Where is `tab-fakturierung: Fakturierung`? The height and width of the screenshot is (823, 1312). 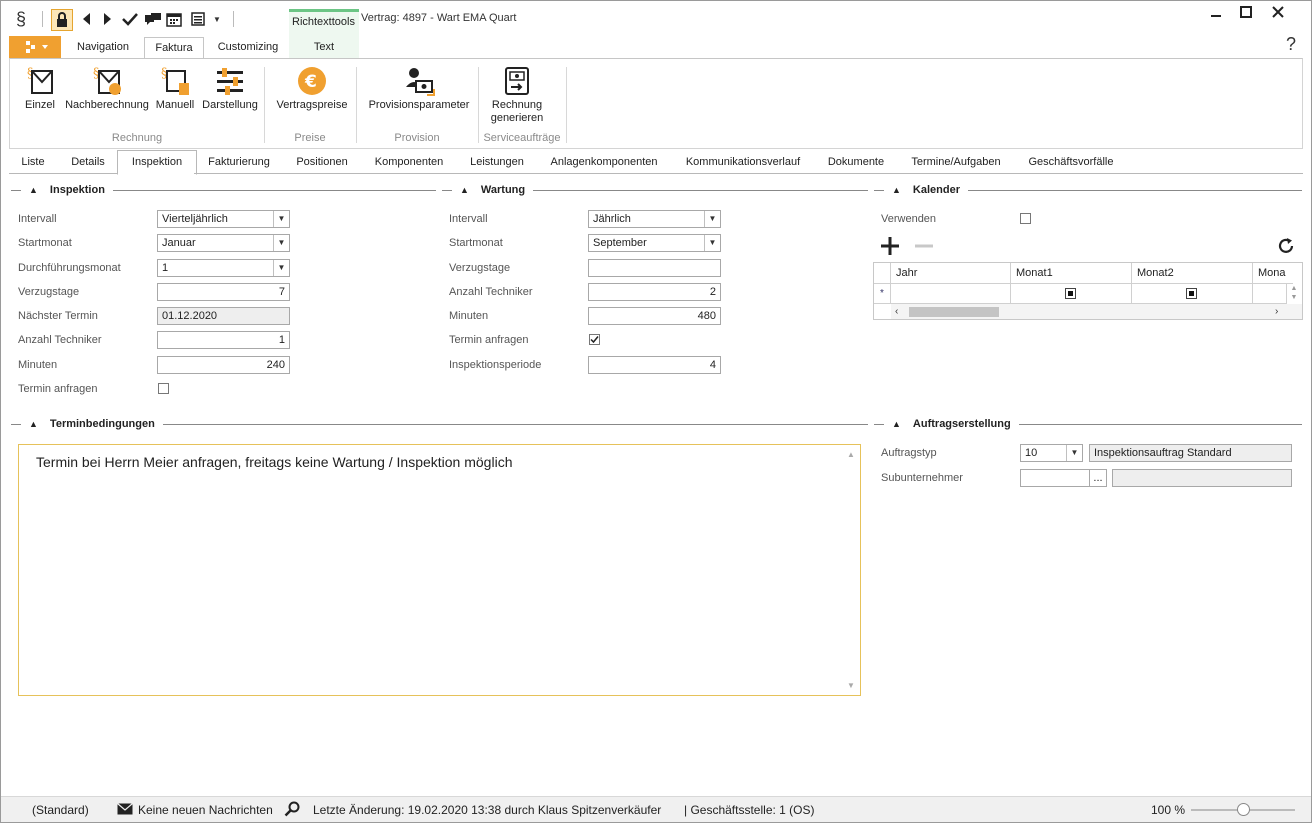 tab-fakturierung: Fakturierung is located at coordinates (239, 162).